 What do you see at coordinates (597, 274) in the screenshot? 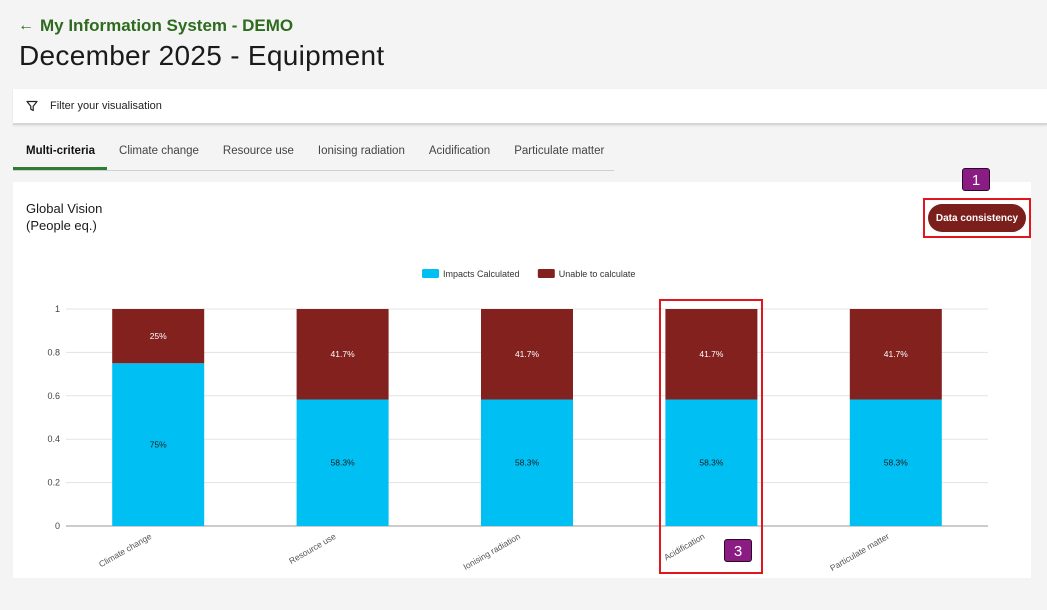
I see `legend-label: Unable to calculate` at bounding box center [597, 274].